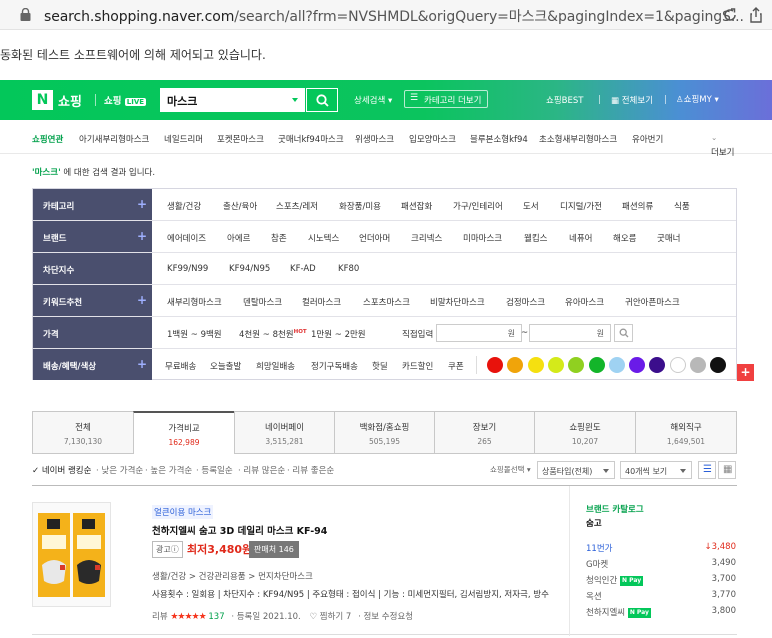 This screenshot has height=638, width=772. Describe the element at coordinates (373, 100) in the screenshot. I see `detail-search-link: 상세검색 ▾` at that location.